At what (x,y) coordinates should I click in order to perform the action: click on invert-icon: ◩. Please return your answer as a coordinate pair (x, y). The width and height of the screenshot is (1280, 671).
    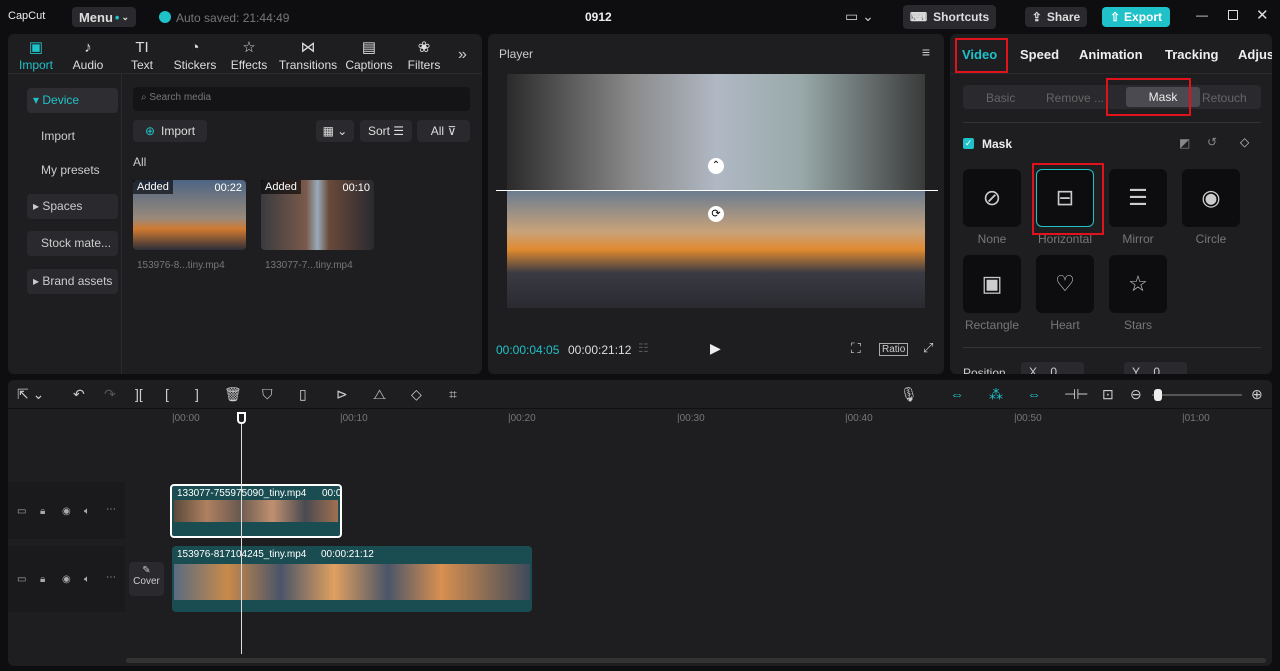
    Looking at the image, I should click on (1184, 143).